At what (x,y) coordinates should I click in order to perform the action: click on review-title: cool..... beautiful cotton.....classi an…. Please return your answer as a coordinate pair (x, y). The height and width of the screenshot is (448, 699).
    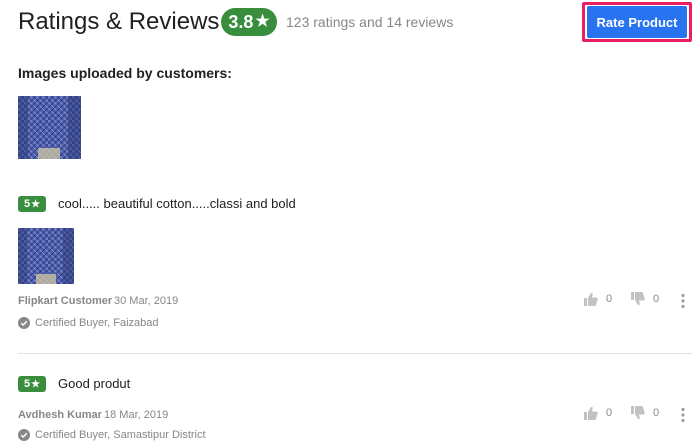
    Looking at the image, I should click on (177, 203).